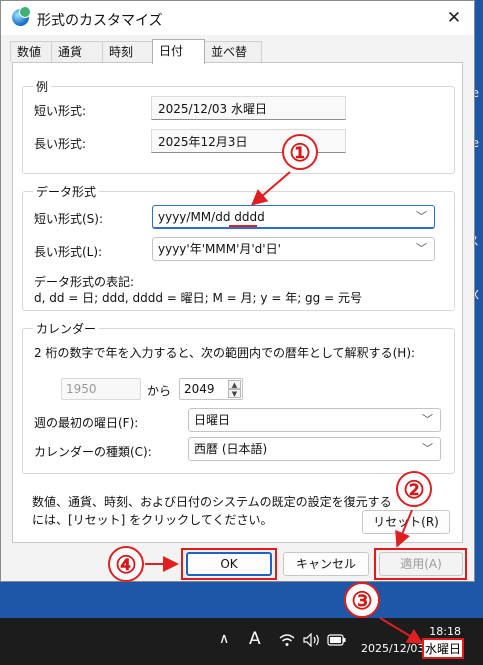 The width and height of the screenshot is (483, 665). Describe the element at coordinates (212, 502) in the screenshot. I see `reset-text-line1: 数値、通貨、時刻、および日付のシステムの既定の設定を復元する` at that location.